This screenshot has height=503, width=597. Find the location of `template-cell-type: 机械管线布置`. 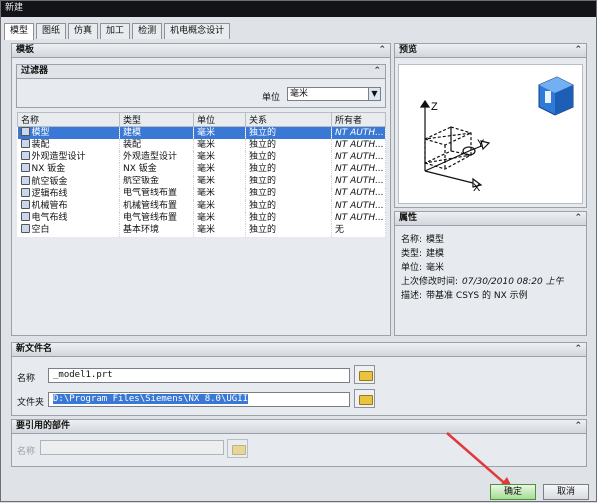

template-cell-type: 机械管线布置 is located at coordinates (156, 206).